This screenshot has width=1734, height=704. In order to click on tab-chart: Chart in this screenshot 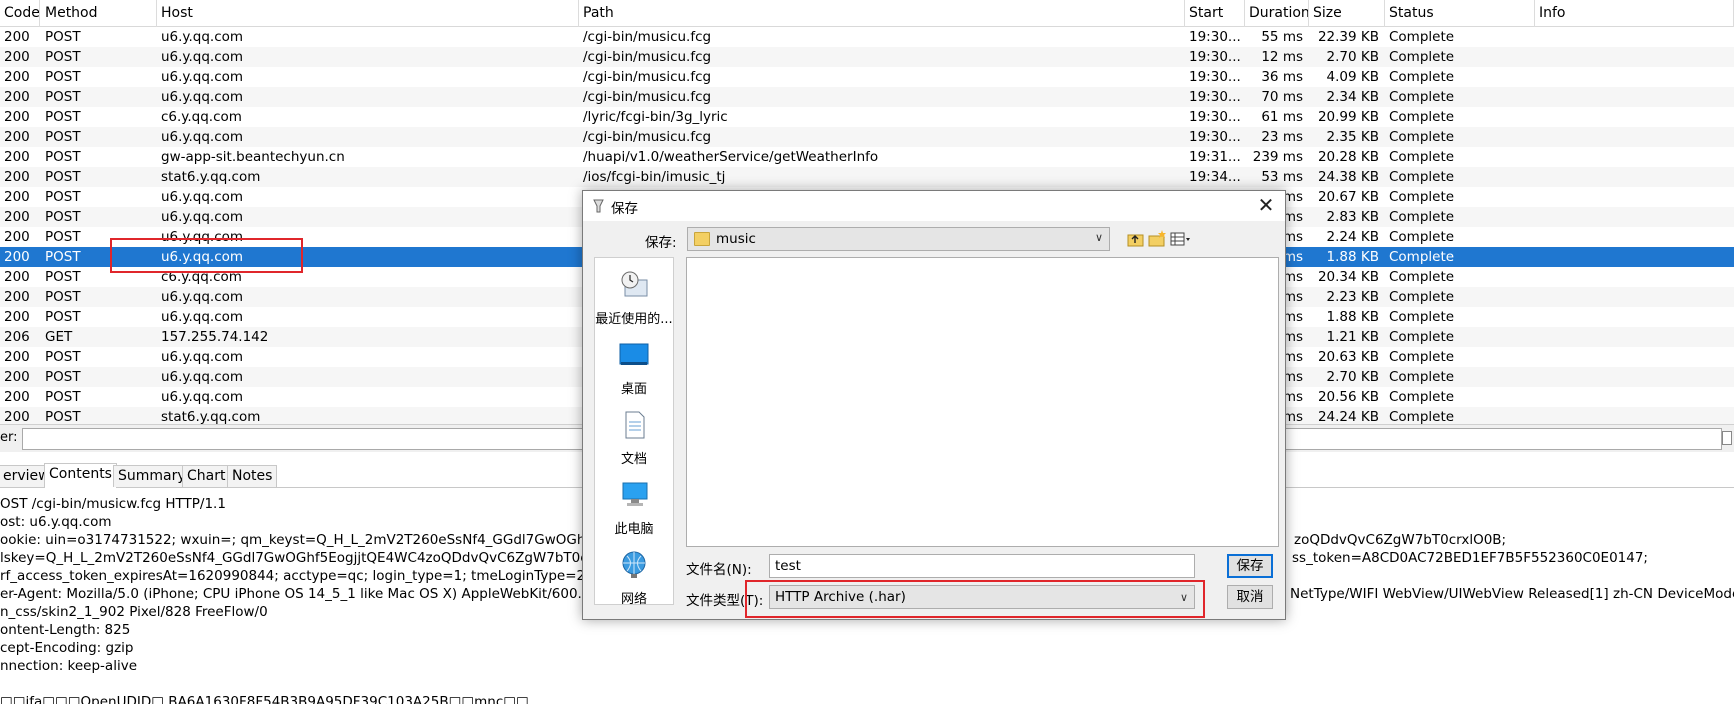, I will do `click(206, 476)`.